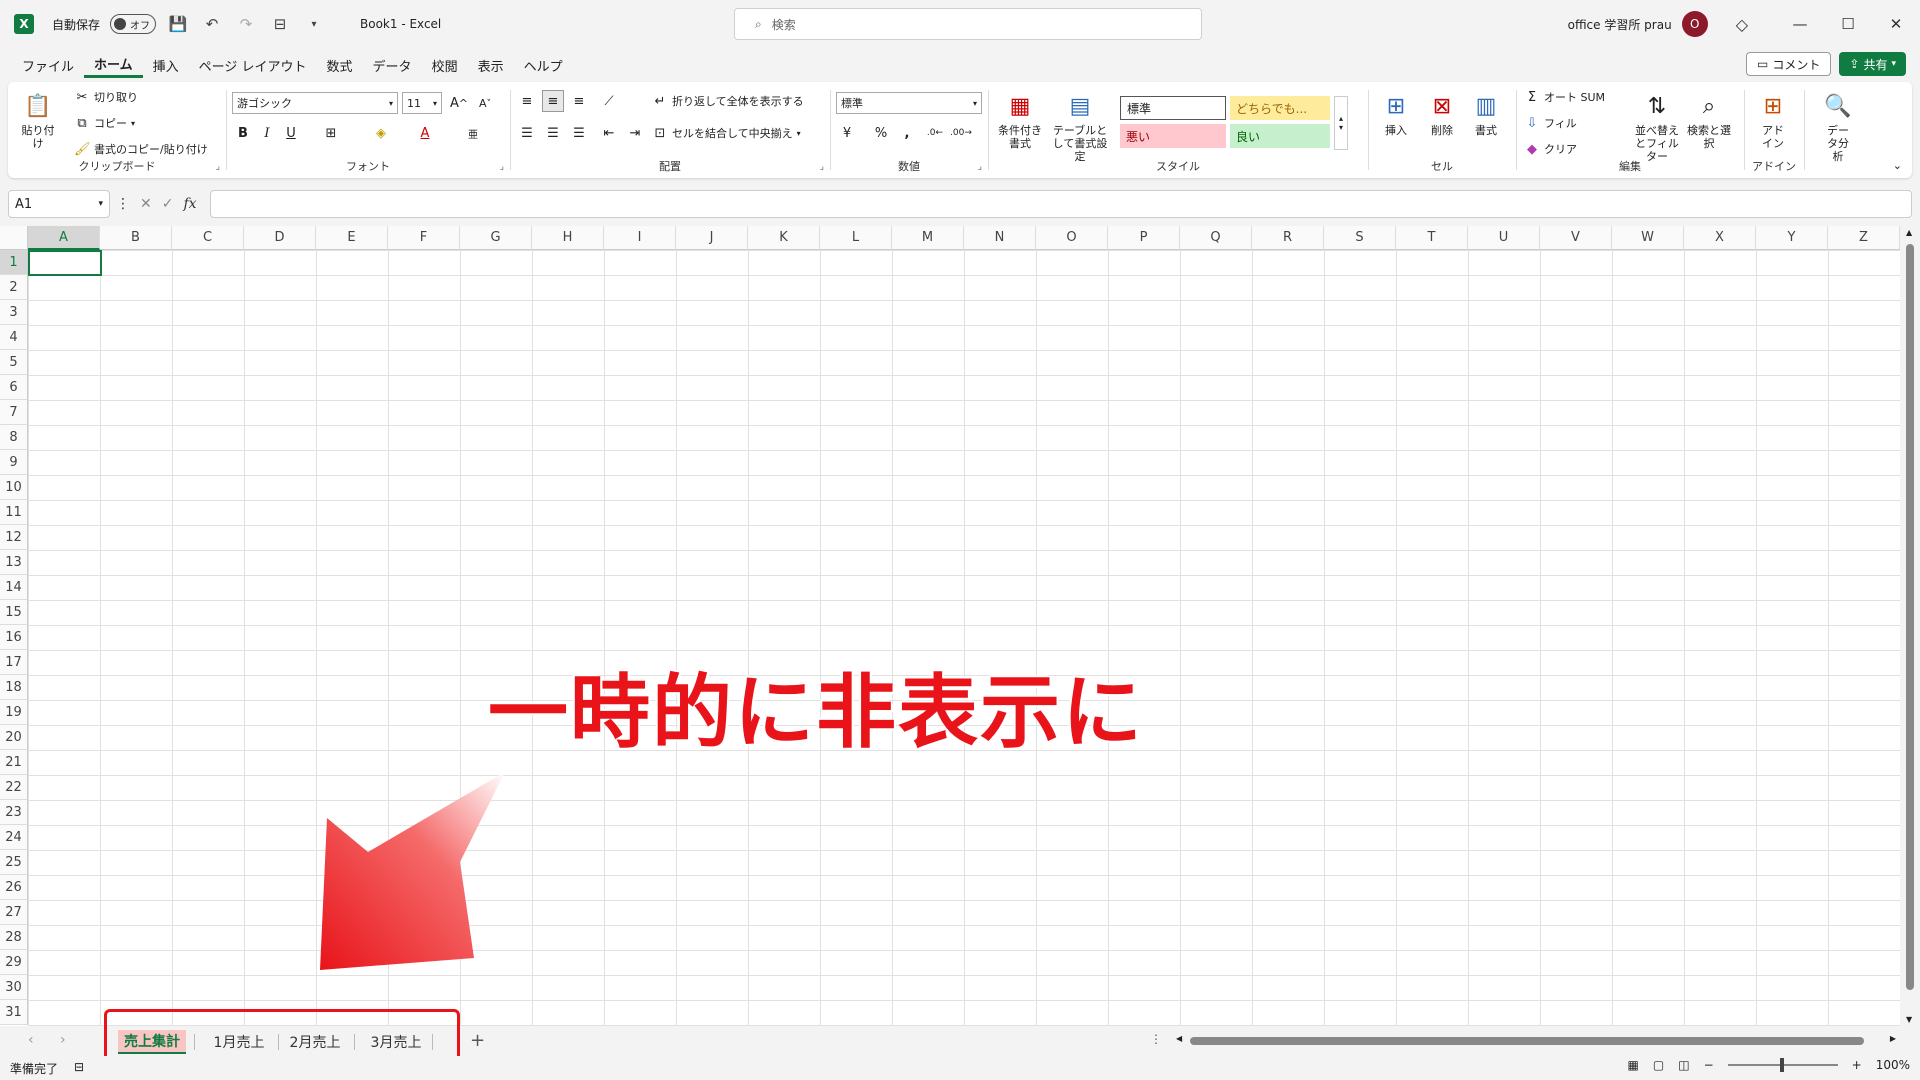 This screenshot has height=1080, width=1920. I want to click on tab-formulas: 数式, so click(340, 65).